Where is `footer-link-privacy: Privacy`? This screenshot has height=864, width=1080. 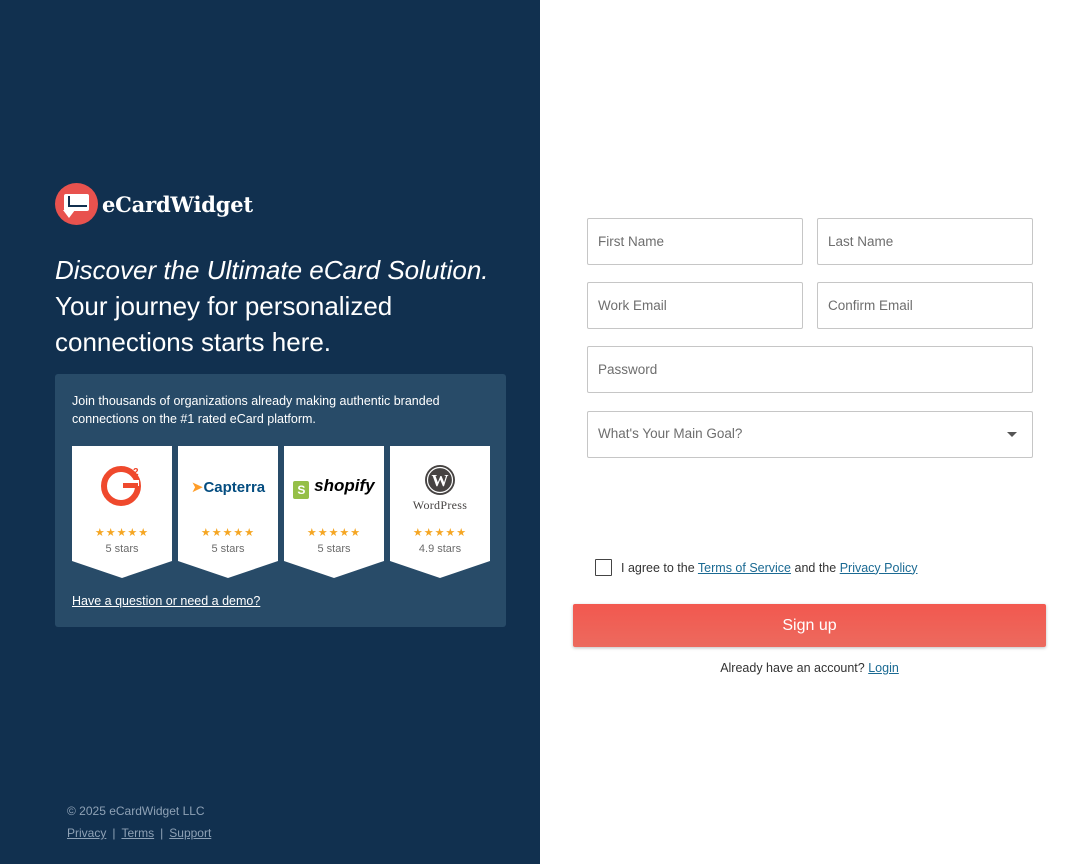
footer-link-privacy: Privacy is located at coordinates (86, 833).